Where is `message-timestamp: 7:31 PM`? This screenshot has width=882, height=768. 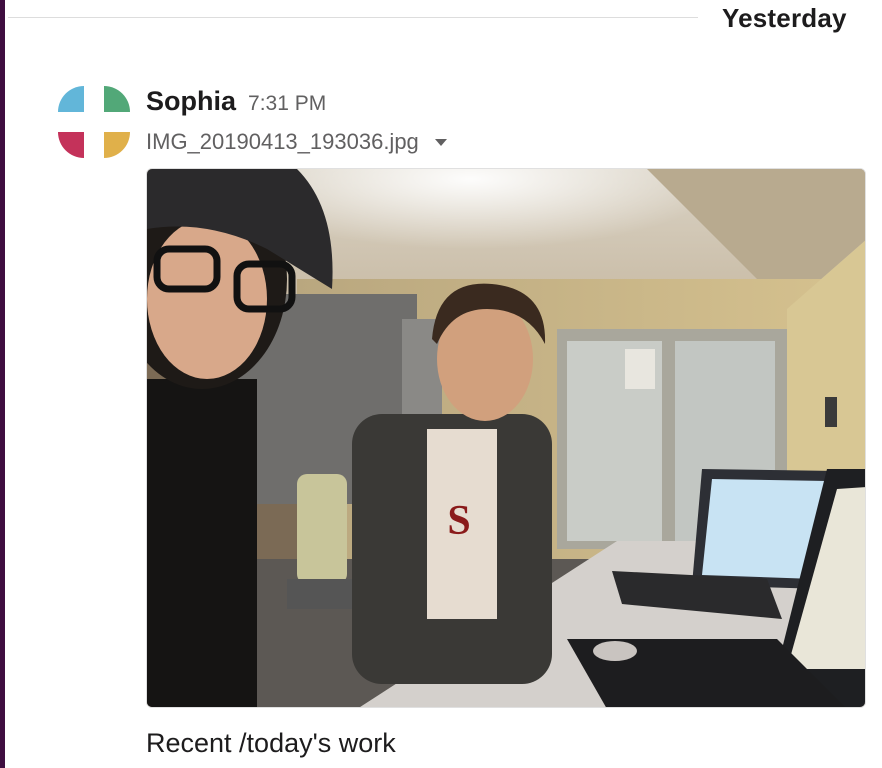
message-timestamp: 7:31 PM is located at coordinates (287, 104).